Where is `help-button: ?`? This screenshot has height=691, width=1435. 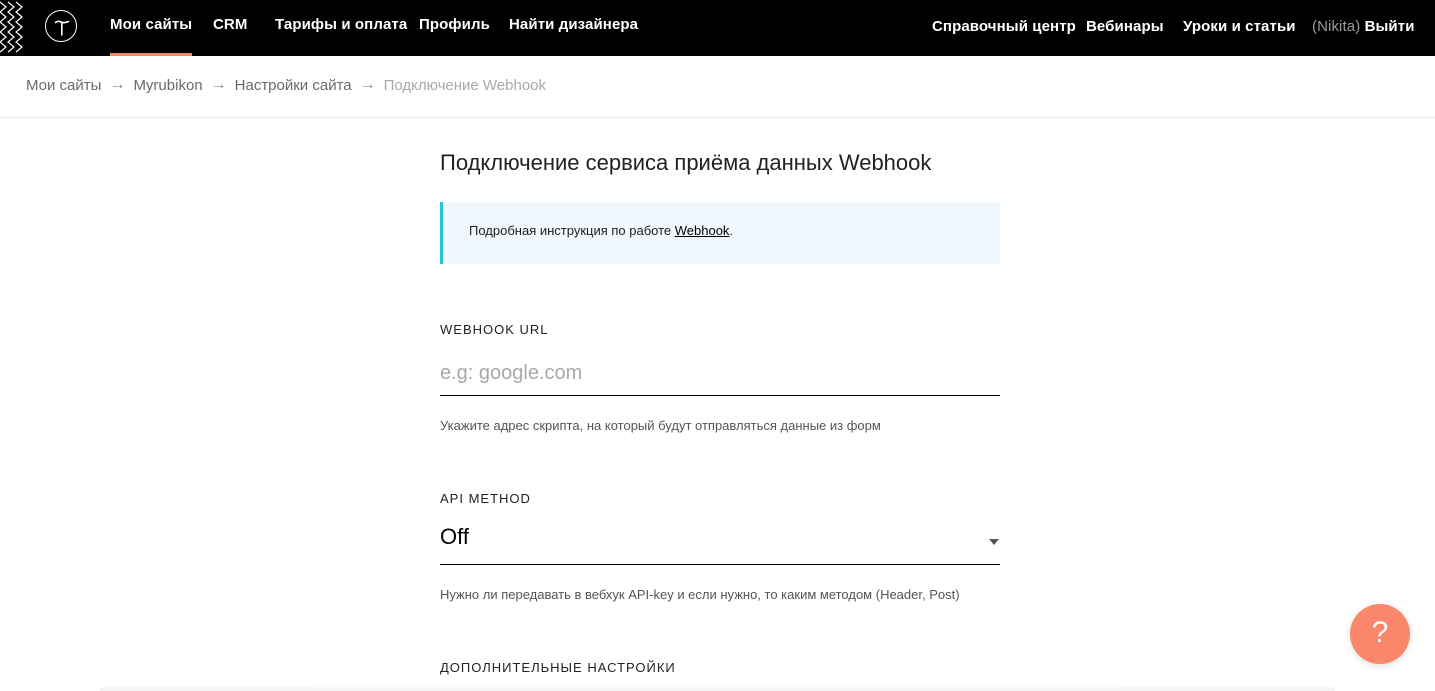 help-button: ? is located at coordinates (1380, 634).